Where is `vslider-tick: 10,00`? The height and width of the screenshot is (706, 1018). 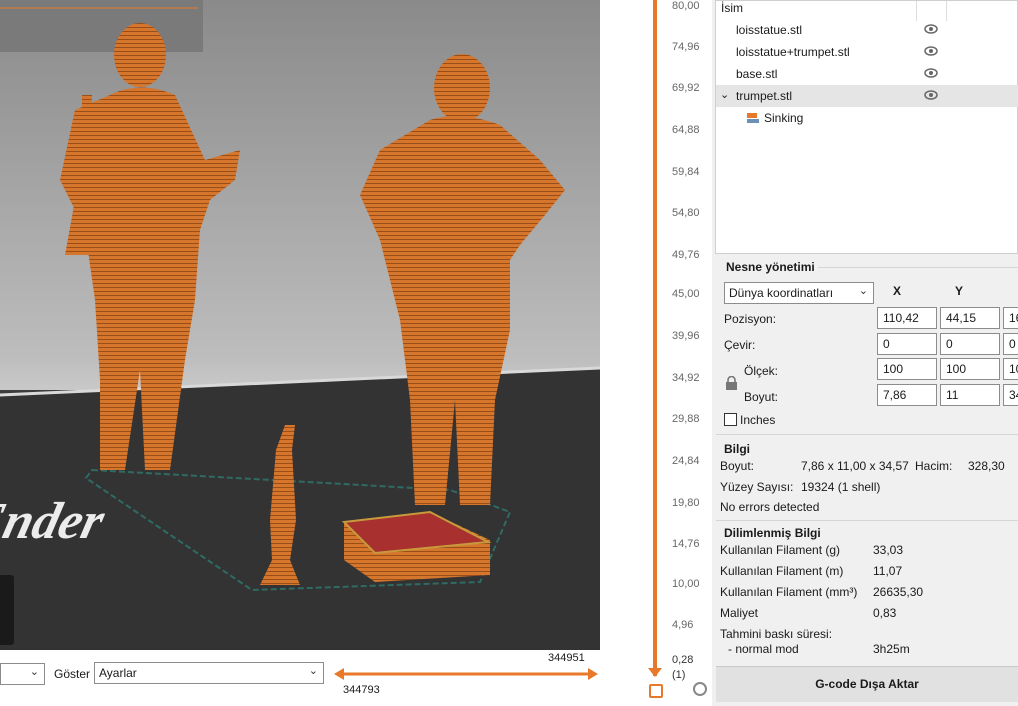 vslider-tick: 10,00 is located at coordinates (686, 584).